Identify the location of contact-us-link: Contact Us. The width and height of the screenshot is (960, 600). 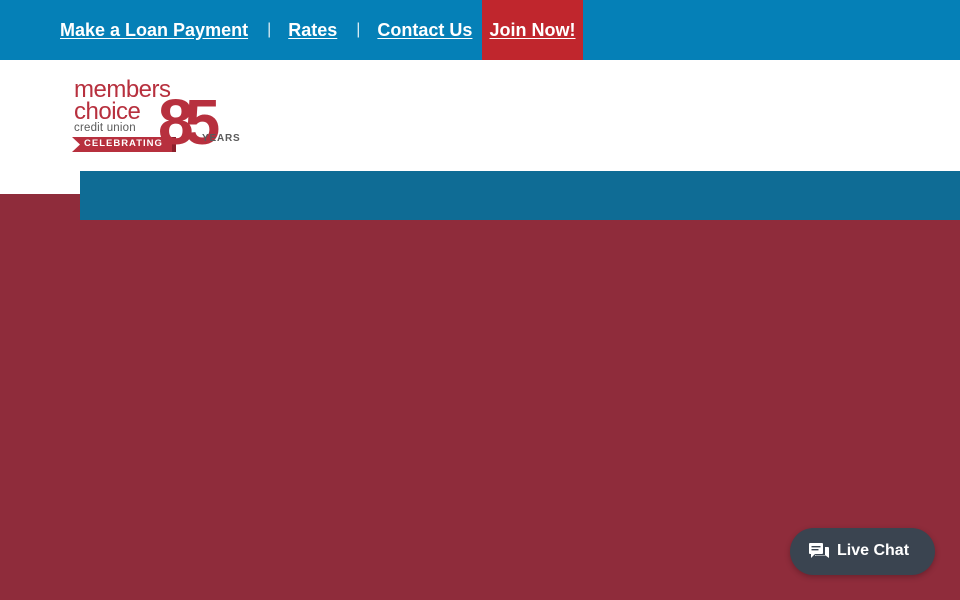
(424, 30).